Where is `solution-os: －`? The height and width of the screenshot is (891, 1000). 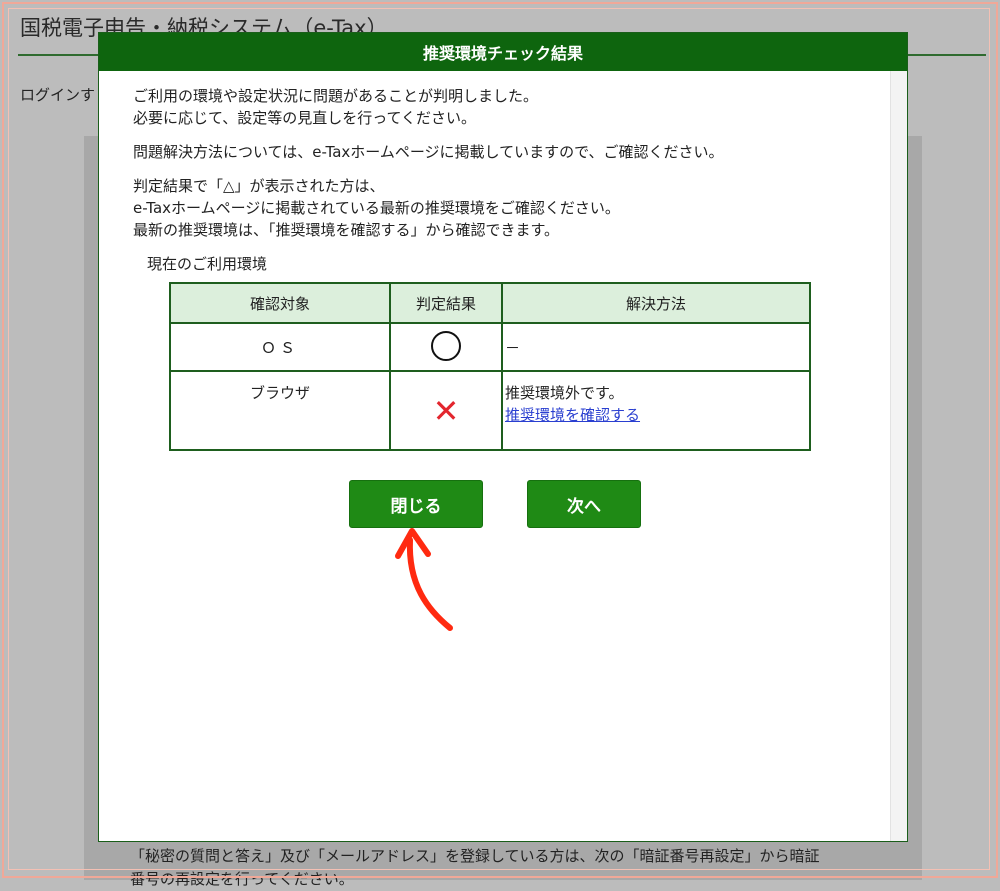 solution-os: － is located at coordinates (656, 347).